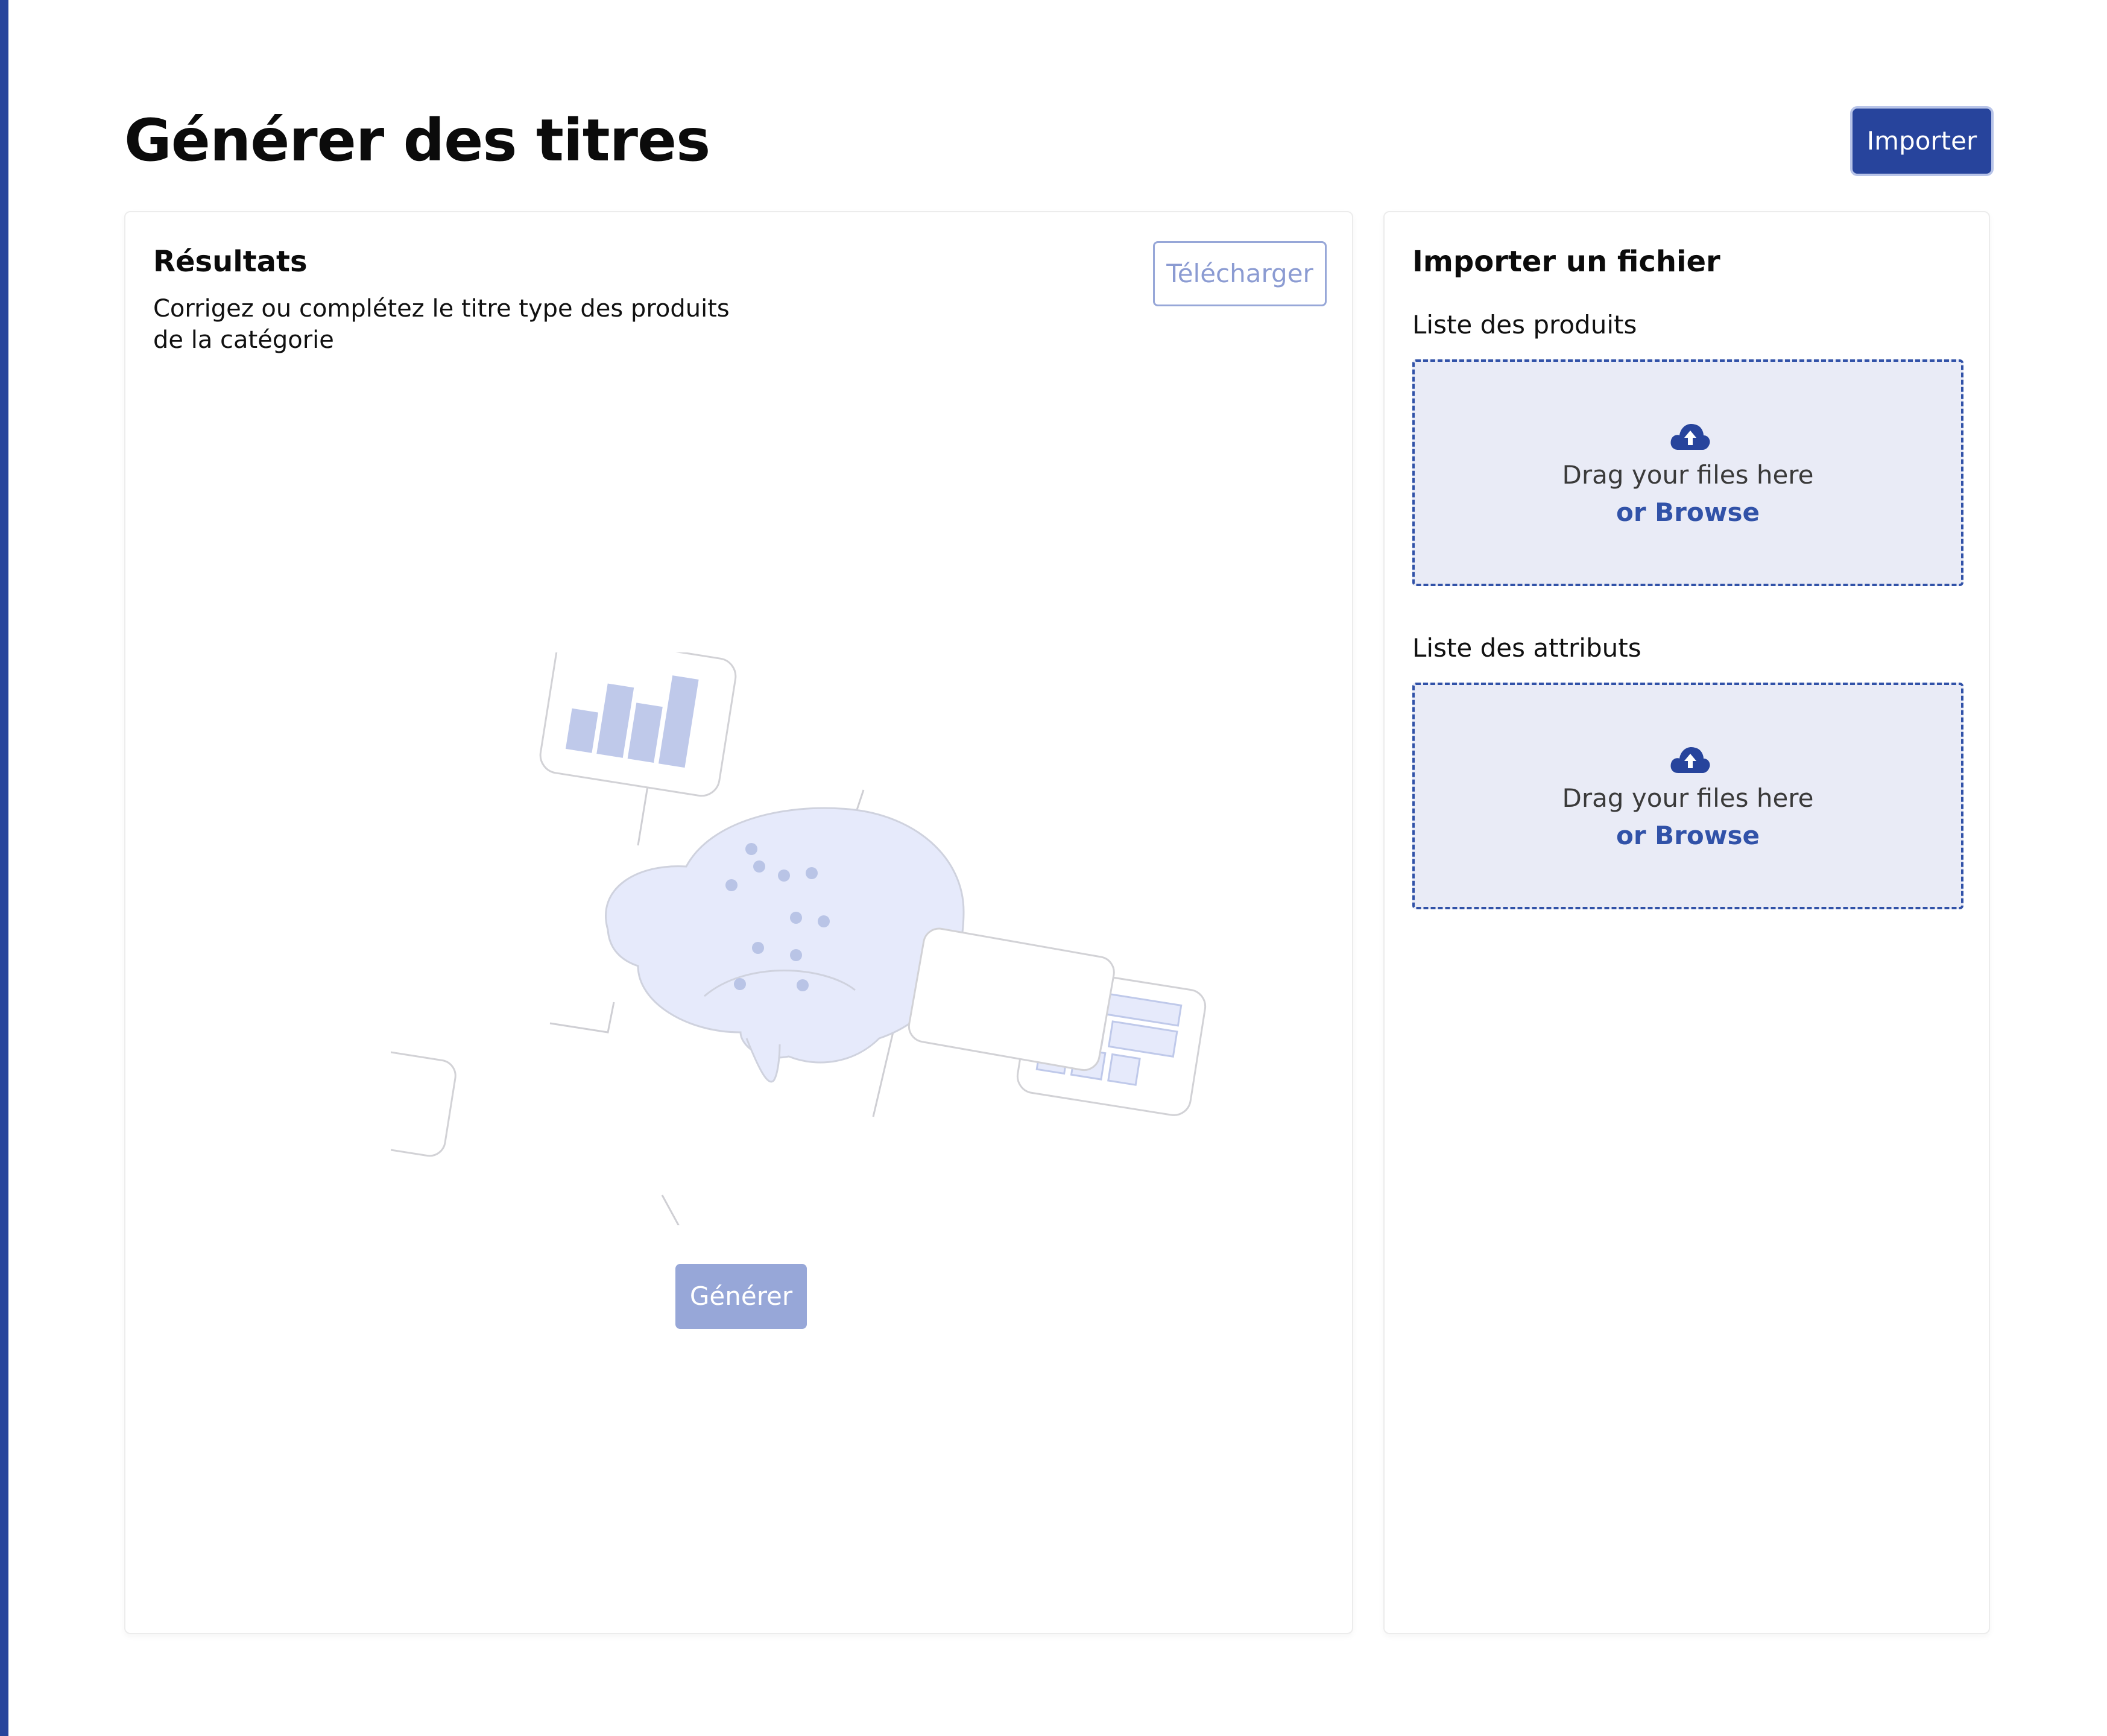 The height and width of the screenshot is (1736, 2107). I want to click on results-title: Résultats, so click(230, 262).